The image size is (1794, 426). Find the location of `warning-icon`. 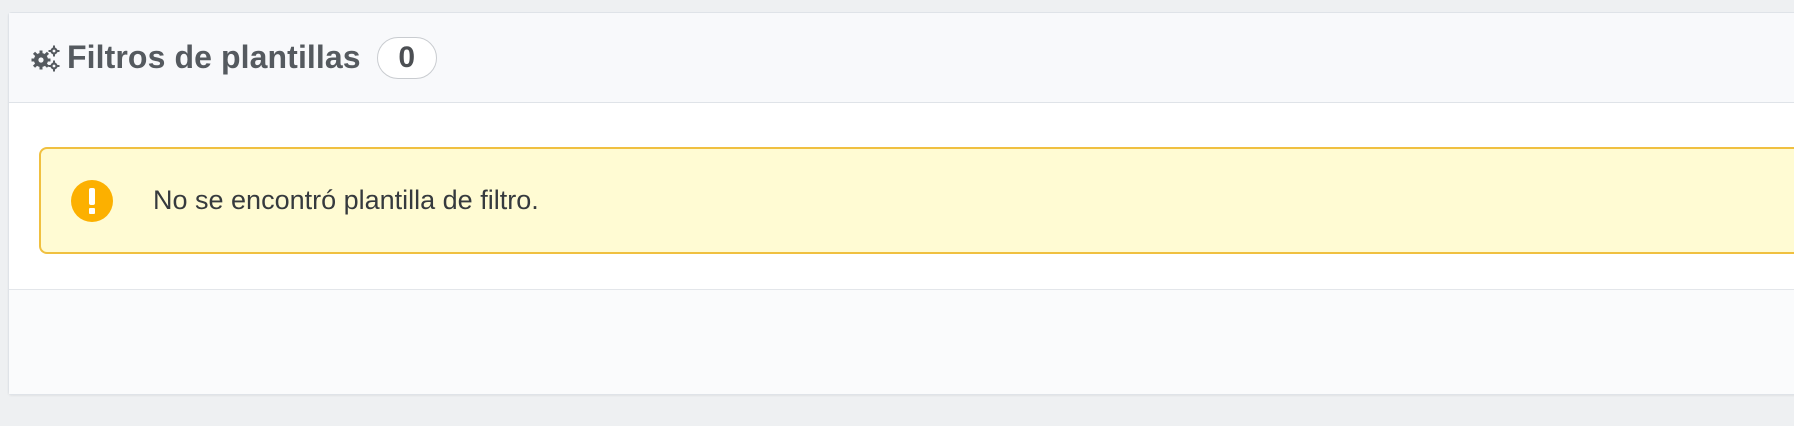

warning-icon is located at coordinates (92, 200).